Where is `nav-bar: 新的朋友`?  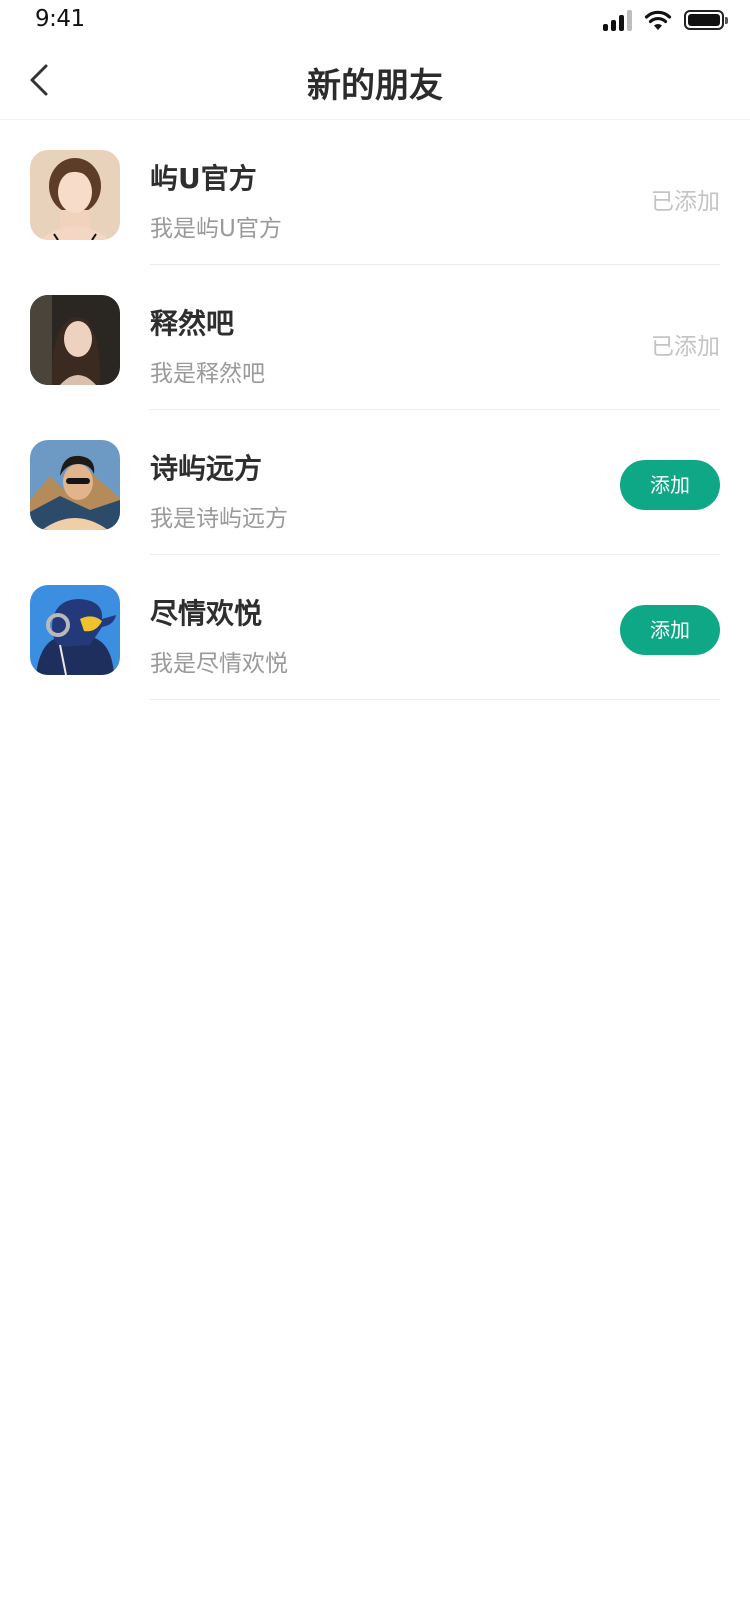
nav-bar: 新的朋友 is located at coordinates (375, 80).